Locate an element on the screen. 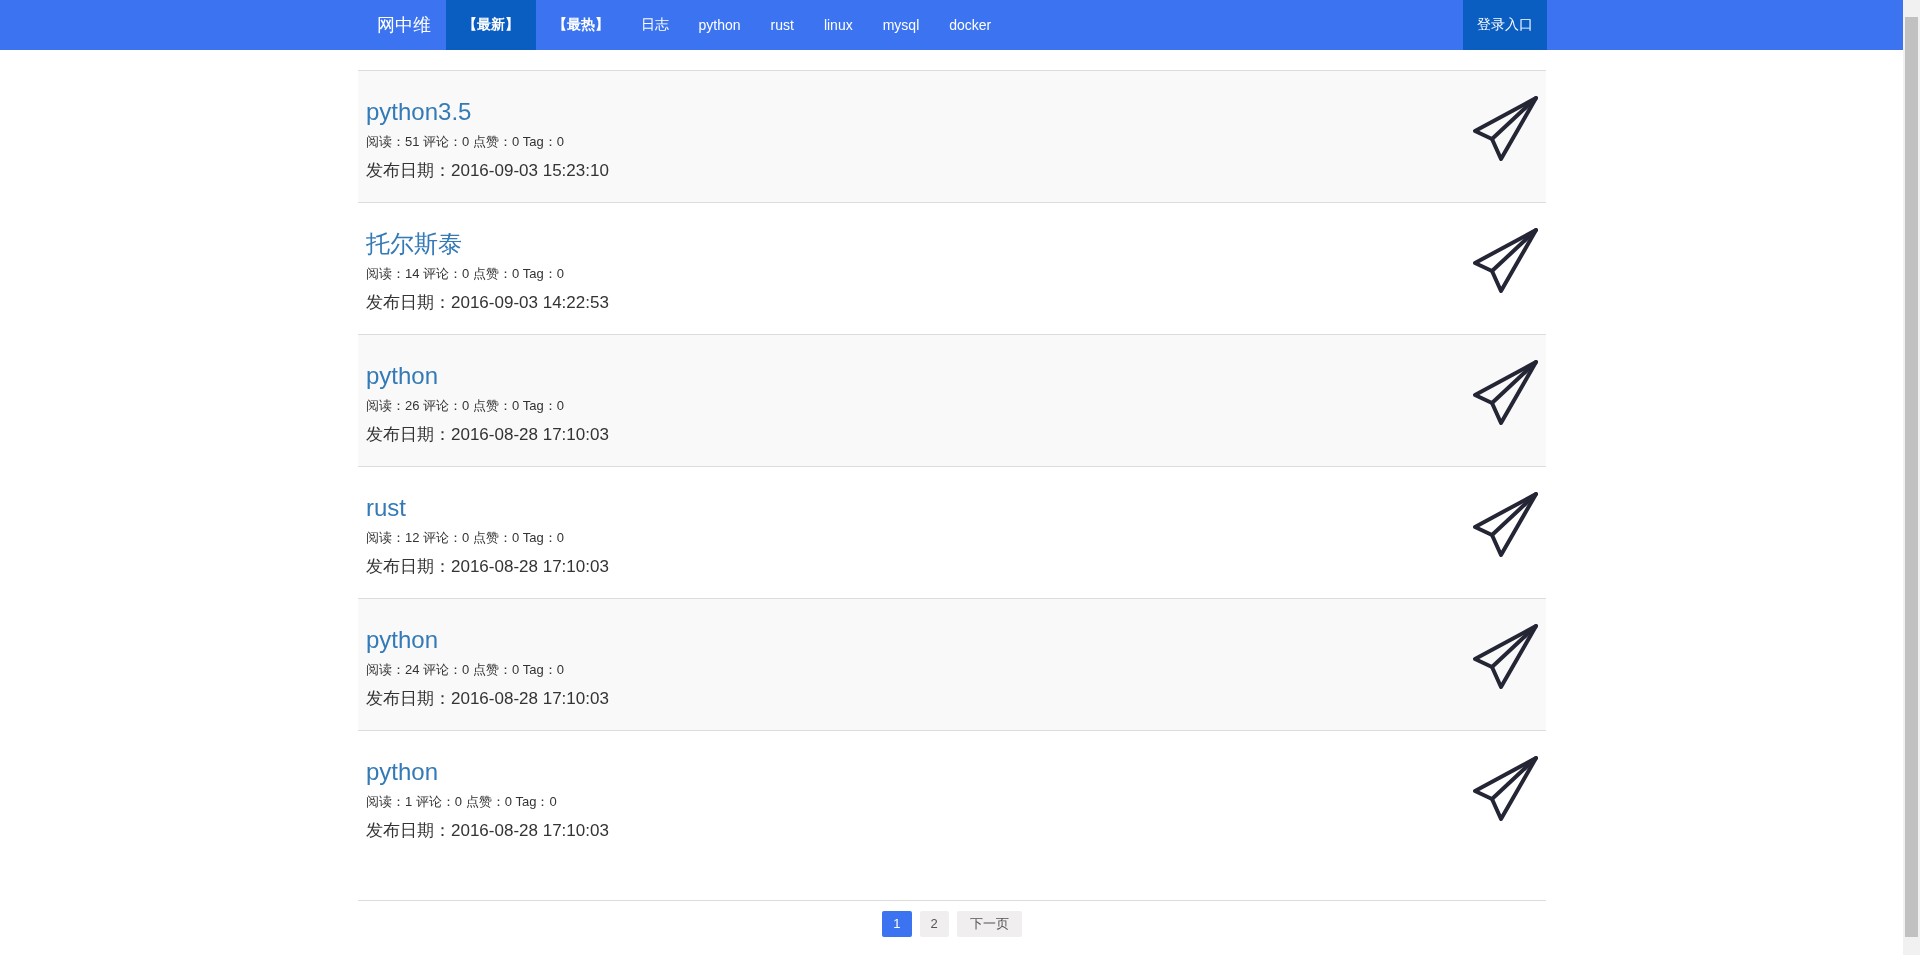 The height and width of the screenshot is (955, 1920). post-stats: 阅读：12 评论：0 点赞：0 Tag：0 is located at coordinates (465, 538).